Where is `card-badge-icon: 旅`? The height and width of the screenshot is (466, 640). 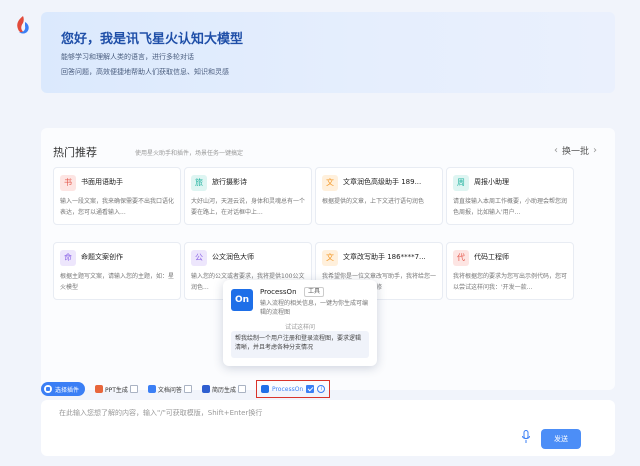
card-badge-icon: 旅 is located at coordinates (199, 183).